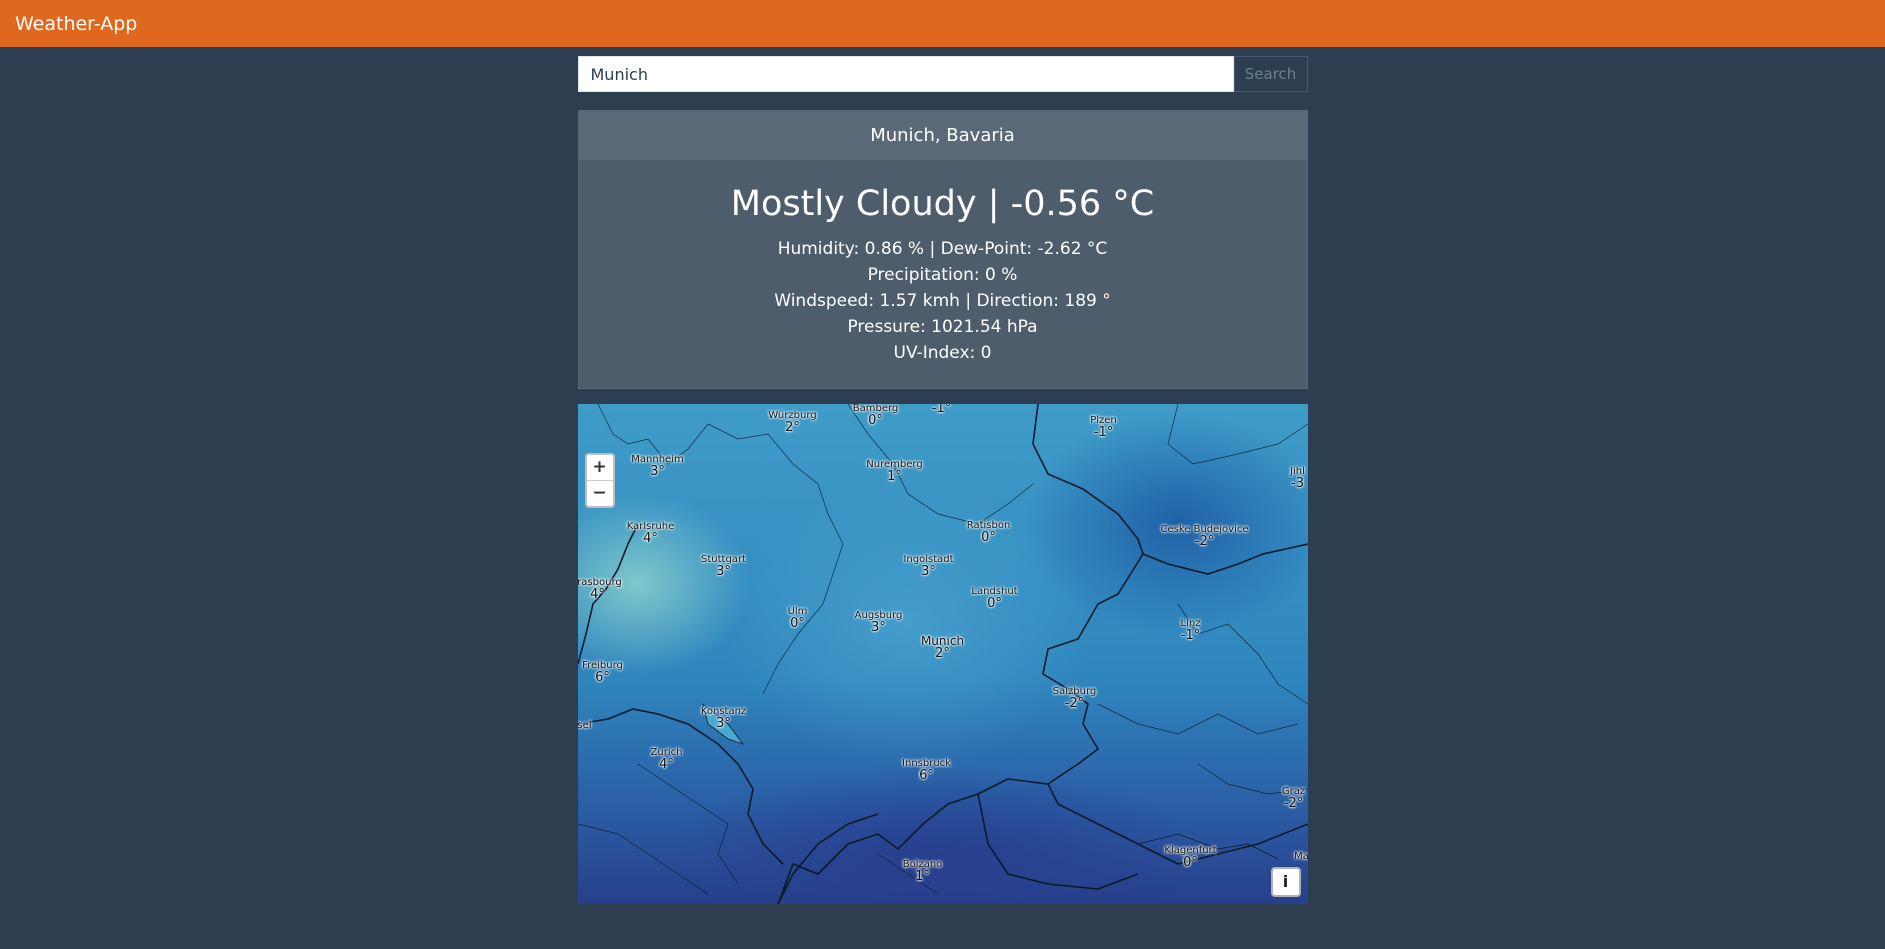  I want to click on pressure: Pressure: 1021.54 hPa, so click(942, 327).